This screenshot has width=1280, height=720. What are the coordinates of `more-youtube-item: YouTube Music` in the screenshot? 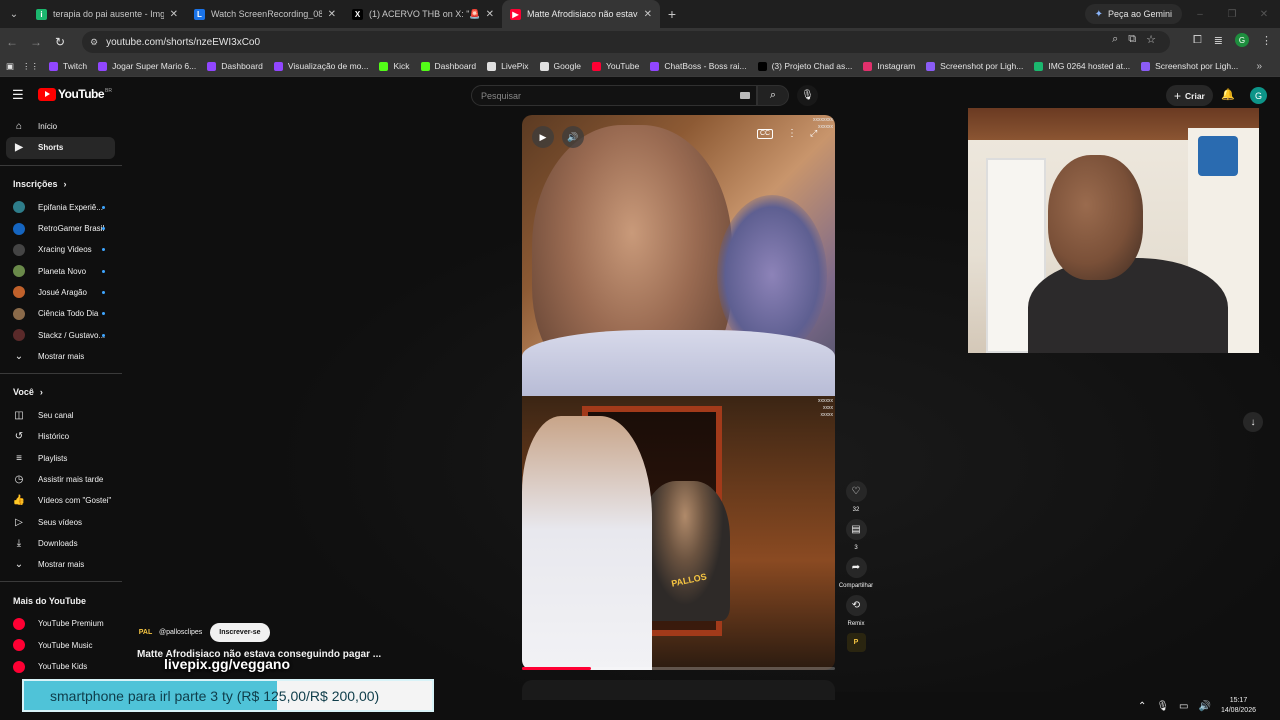 It's located at (61, 645).